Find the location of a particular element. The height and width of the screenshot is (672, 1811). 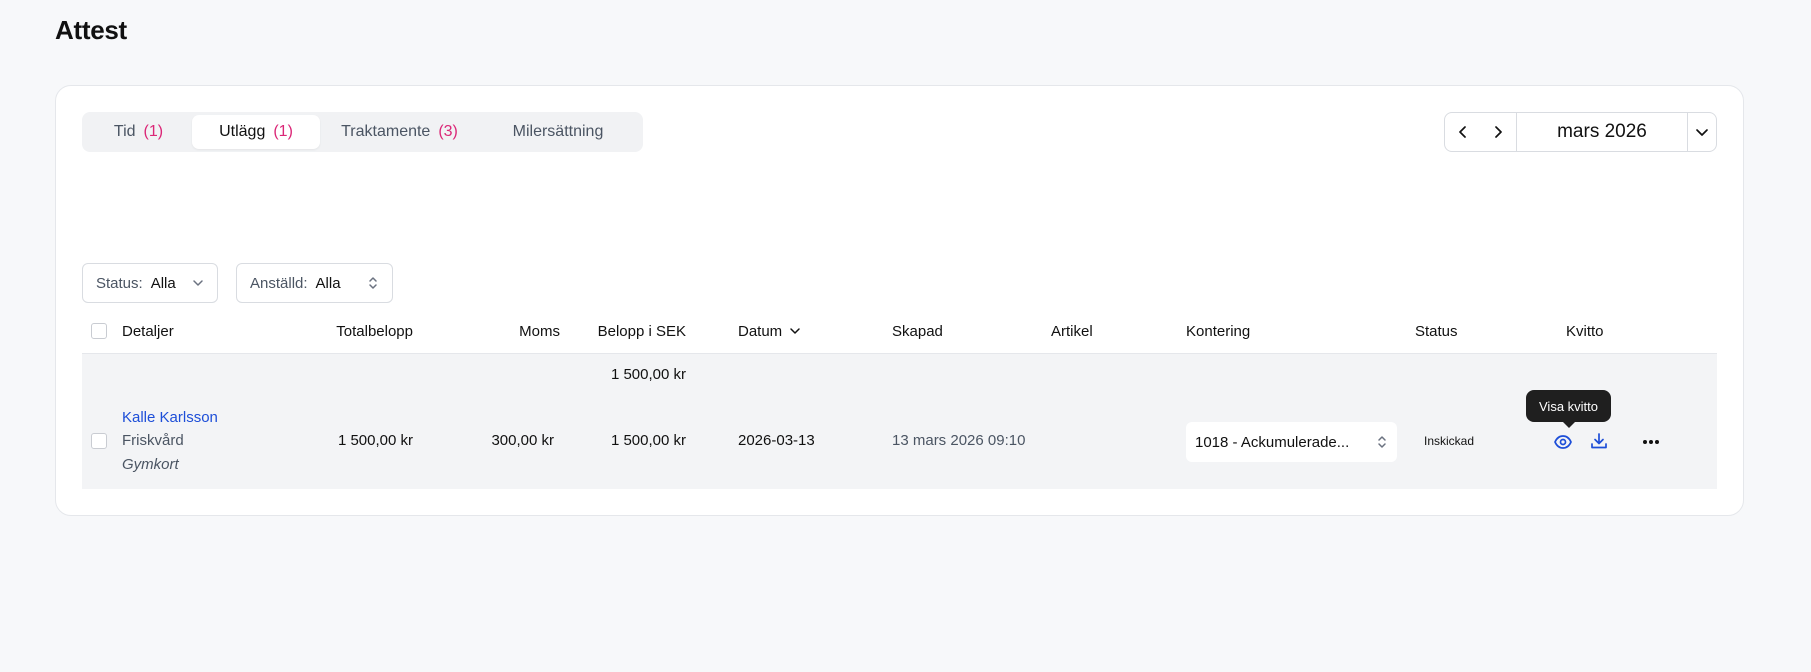

created-at: 13 mars 2026 09:10 is located at coordinates (959, 440).